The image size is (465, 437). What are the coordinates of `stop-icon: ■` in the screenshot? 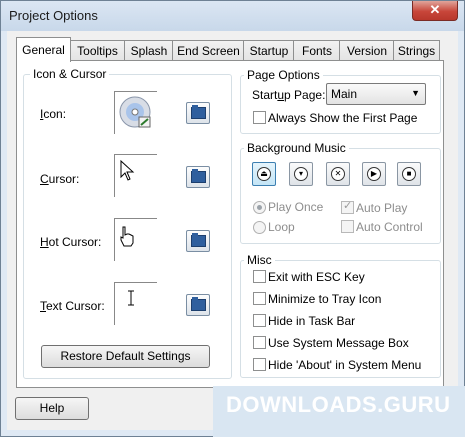 It's located at (409, 174).